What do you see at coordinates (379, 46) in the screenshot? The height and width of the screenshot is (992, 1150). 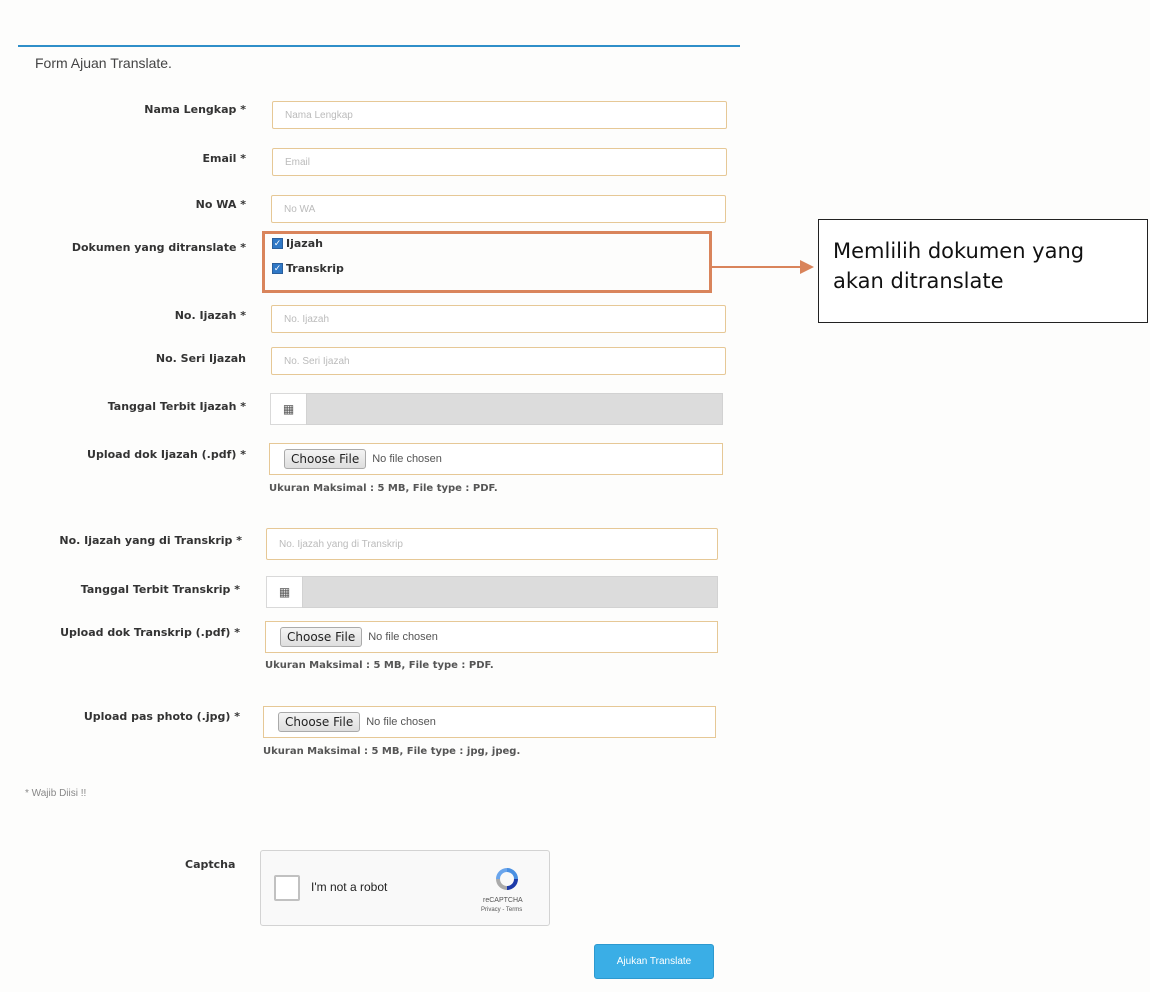 I see `form-header-border` at bounding box center [379, 46].